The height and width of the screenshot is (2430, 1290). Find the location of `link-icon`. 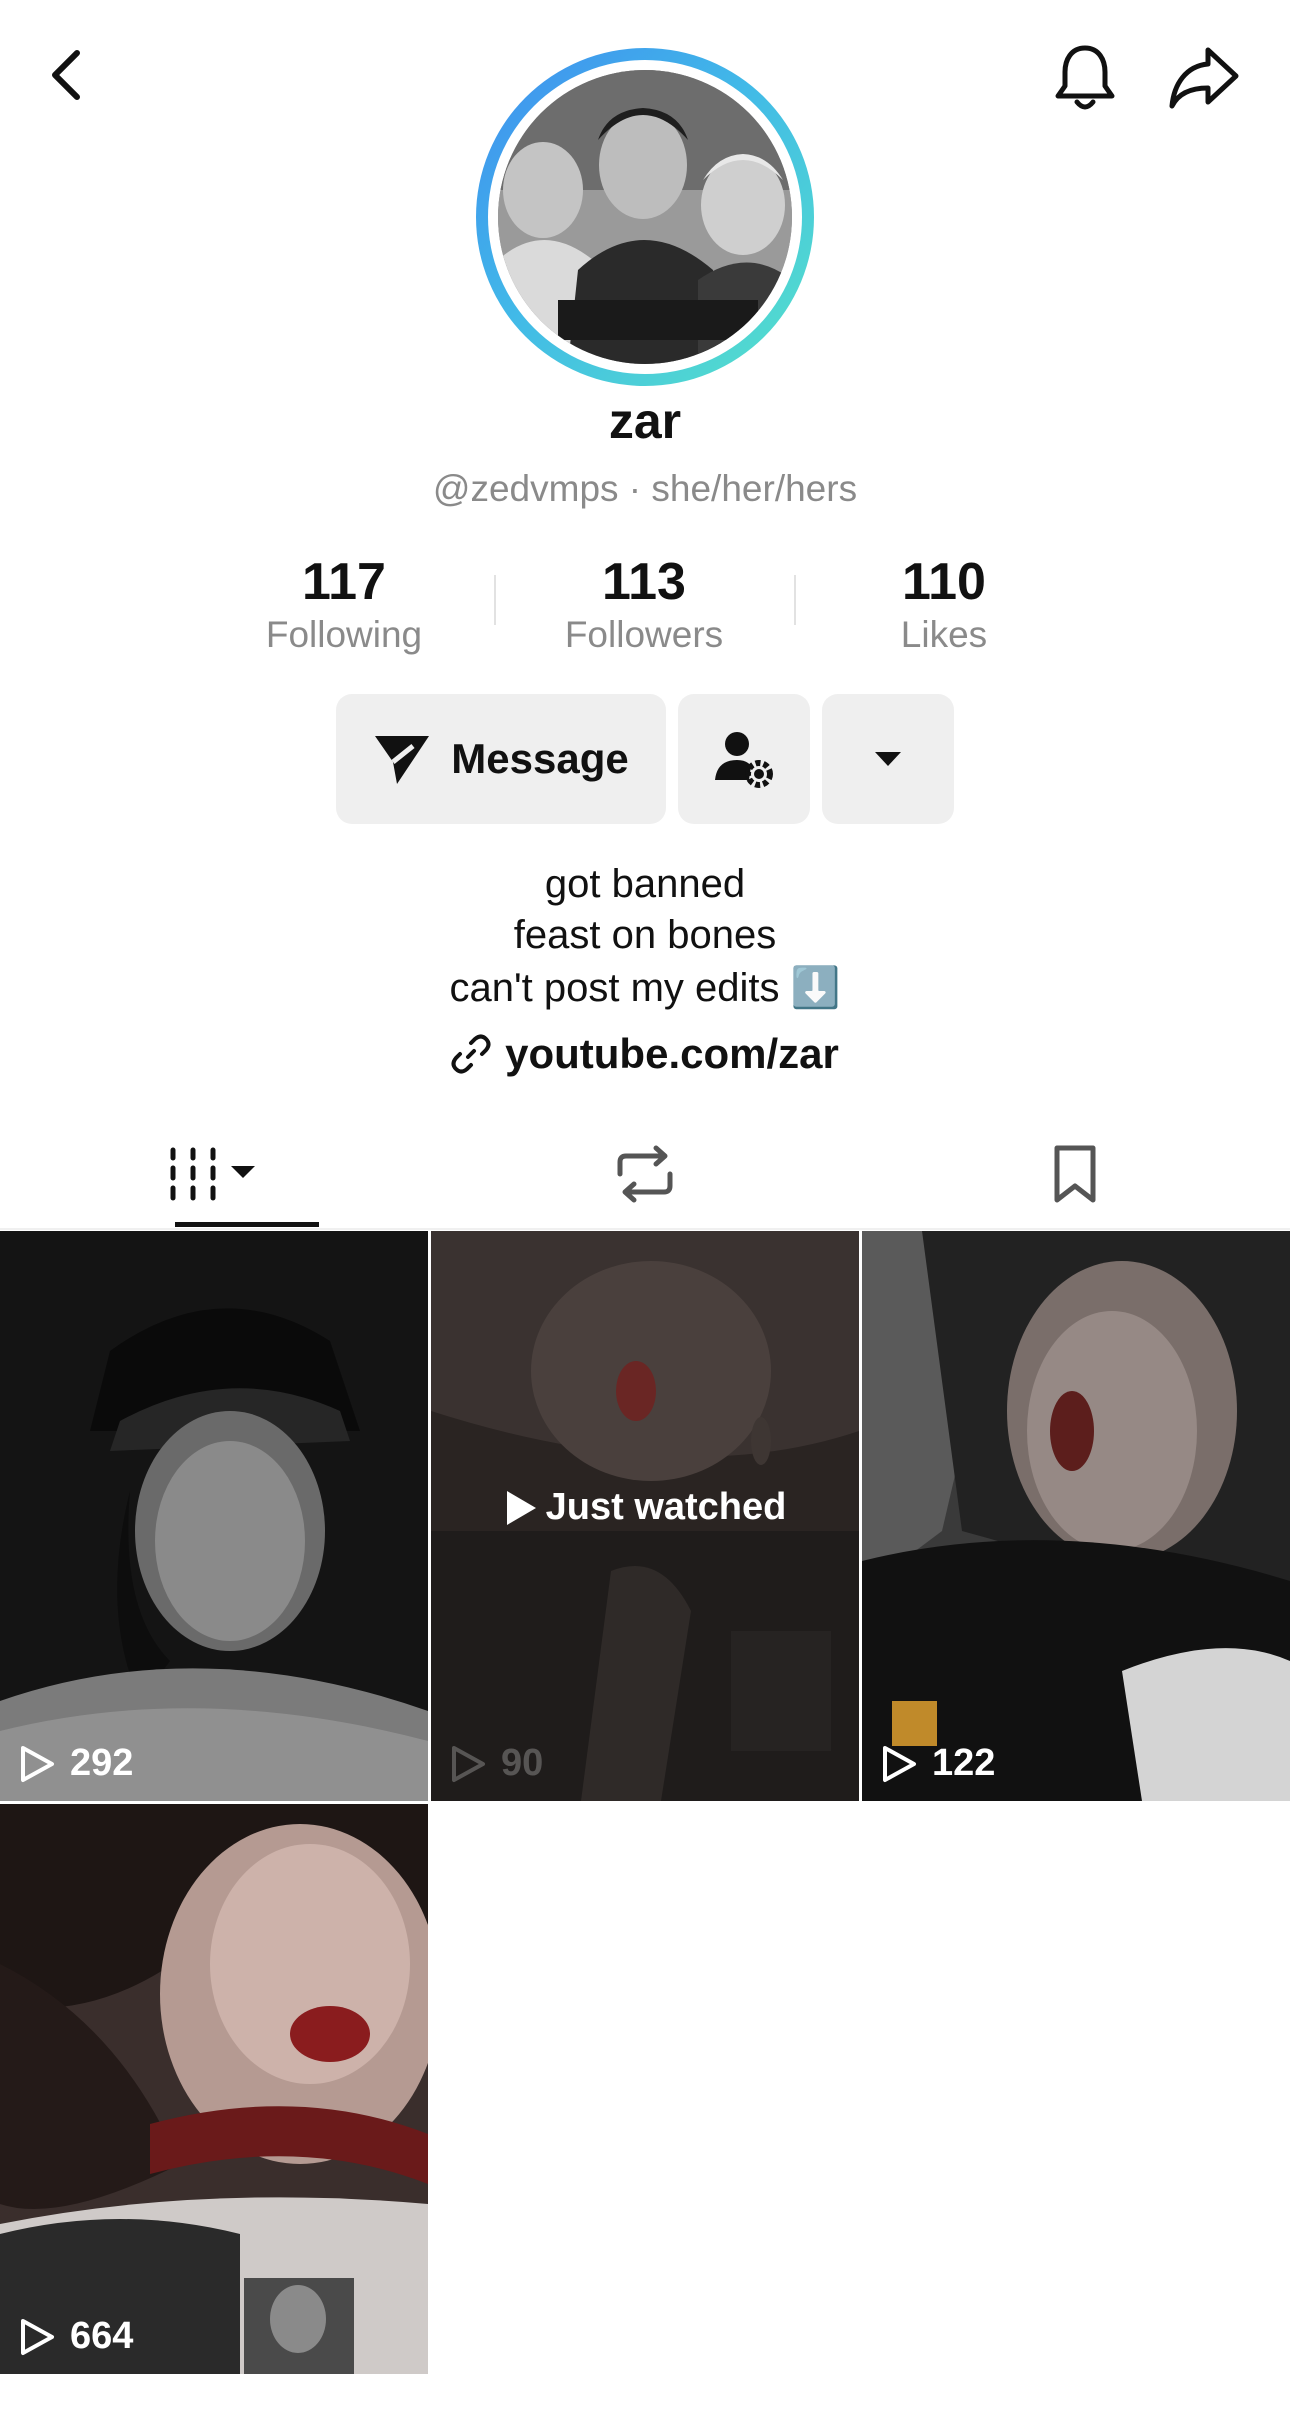

link-icon is located at coordinates (471, 1054).